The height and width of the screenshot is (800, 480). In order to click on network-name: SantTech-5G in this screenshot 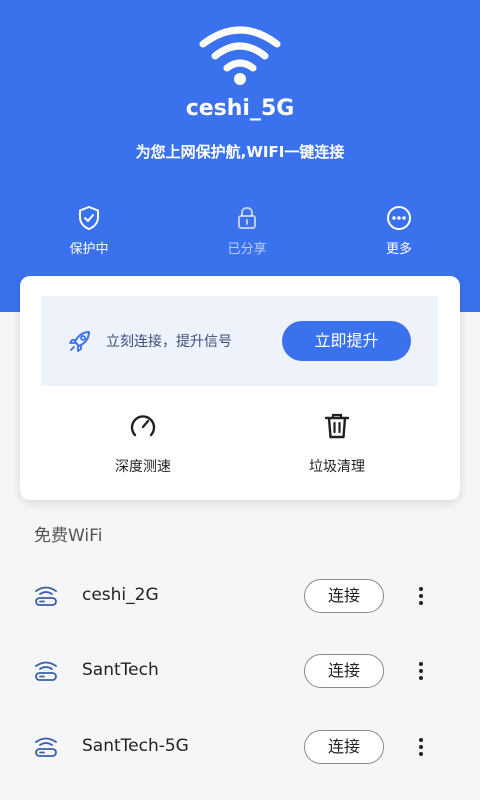, I will do `click(135, 746)`.